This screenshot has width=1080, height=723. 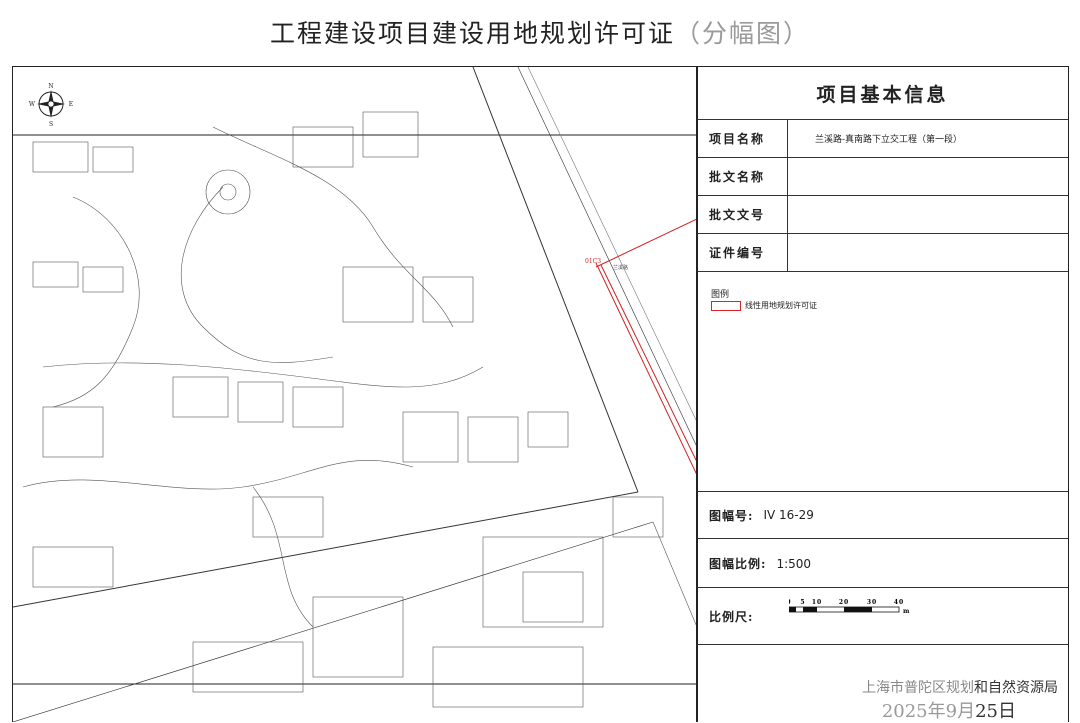 I want to click on ruler-tick: 0, so click(x=790, y=602).